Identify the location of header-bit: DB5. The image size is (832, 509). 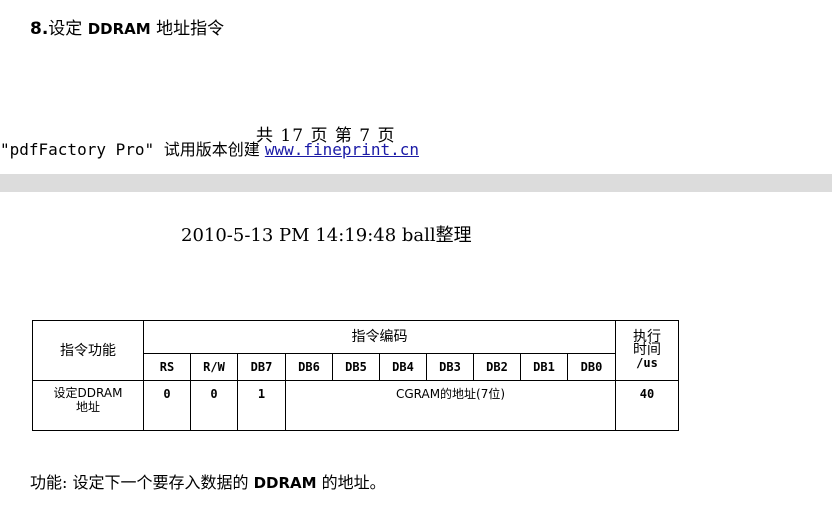
(356, 367).